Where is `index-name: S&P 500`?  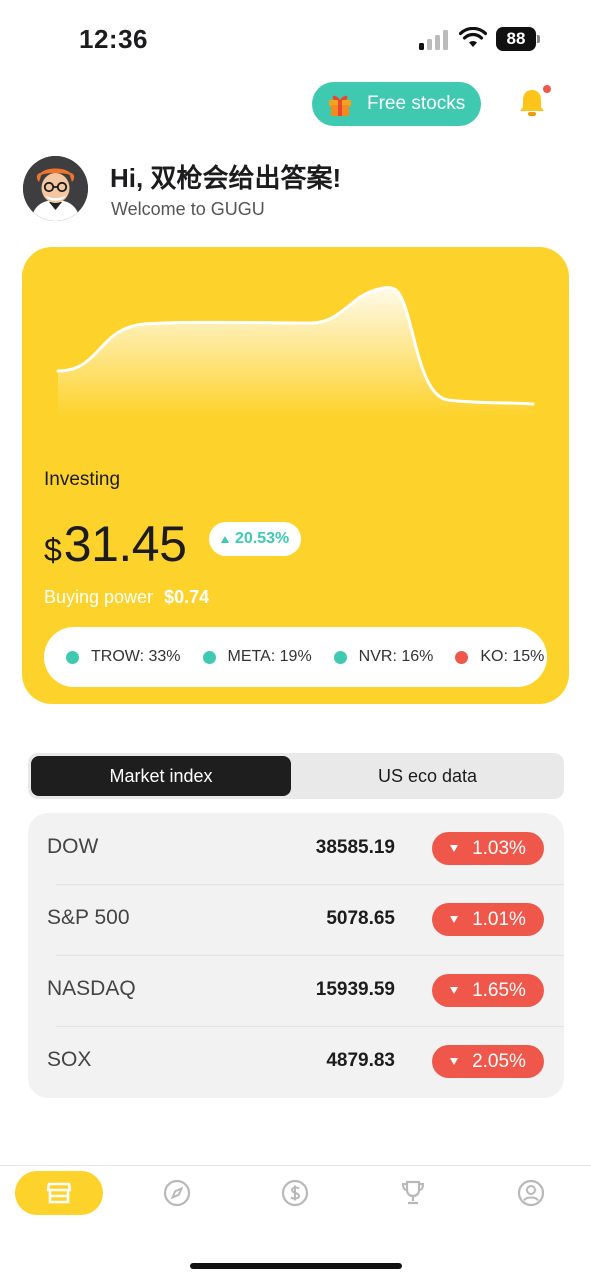
index-name: S&P 500 is located at coordinates (88, 917).